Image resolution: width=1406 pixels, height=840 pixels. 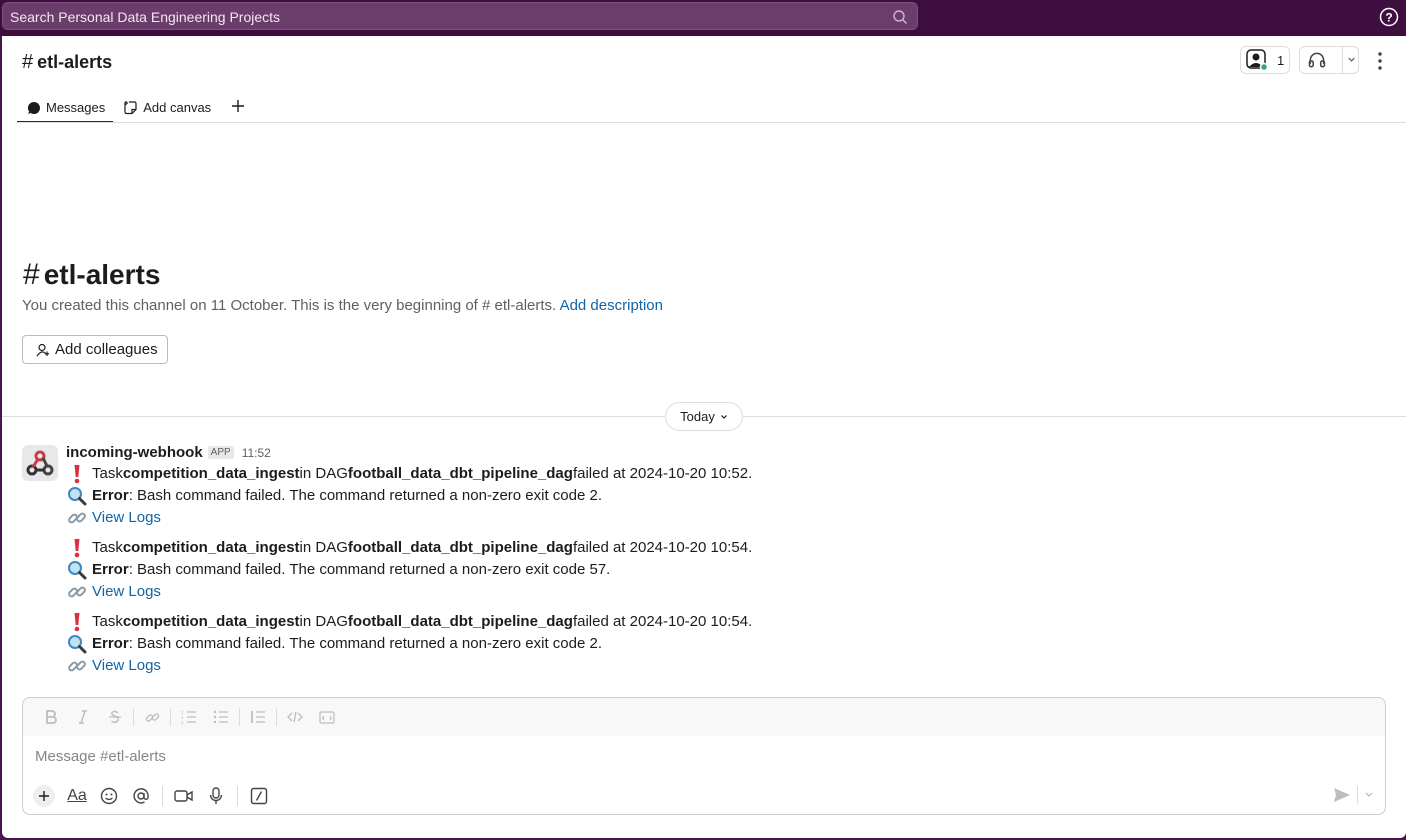 What do you see at coordinates (184, 796) in the screenshot?
I see `video-icon` at bounding box center [184, 796].